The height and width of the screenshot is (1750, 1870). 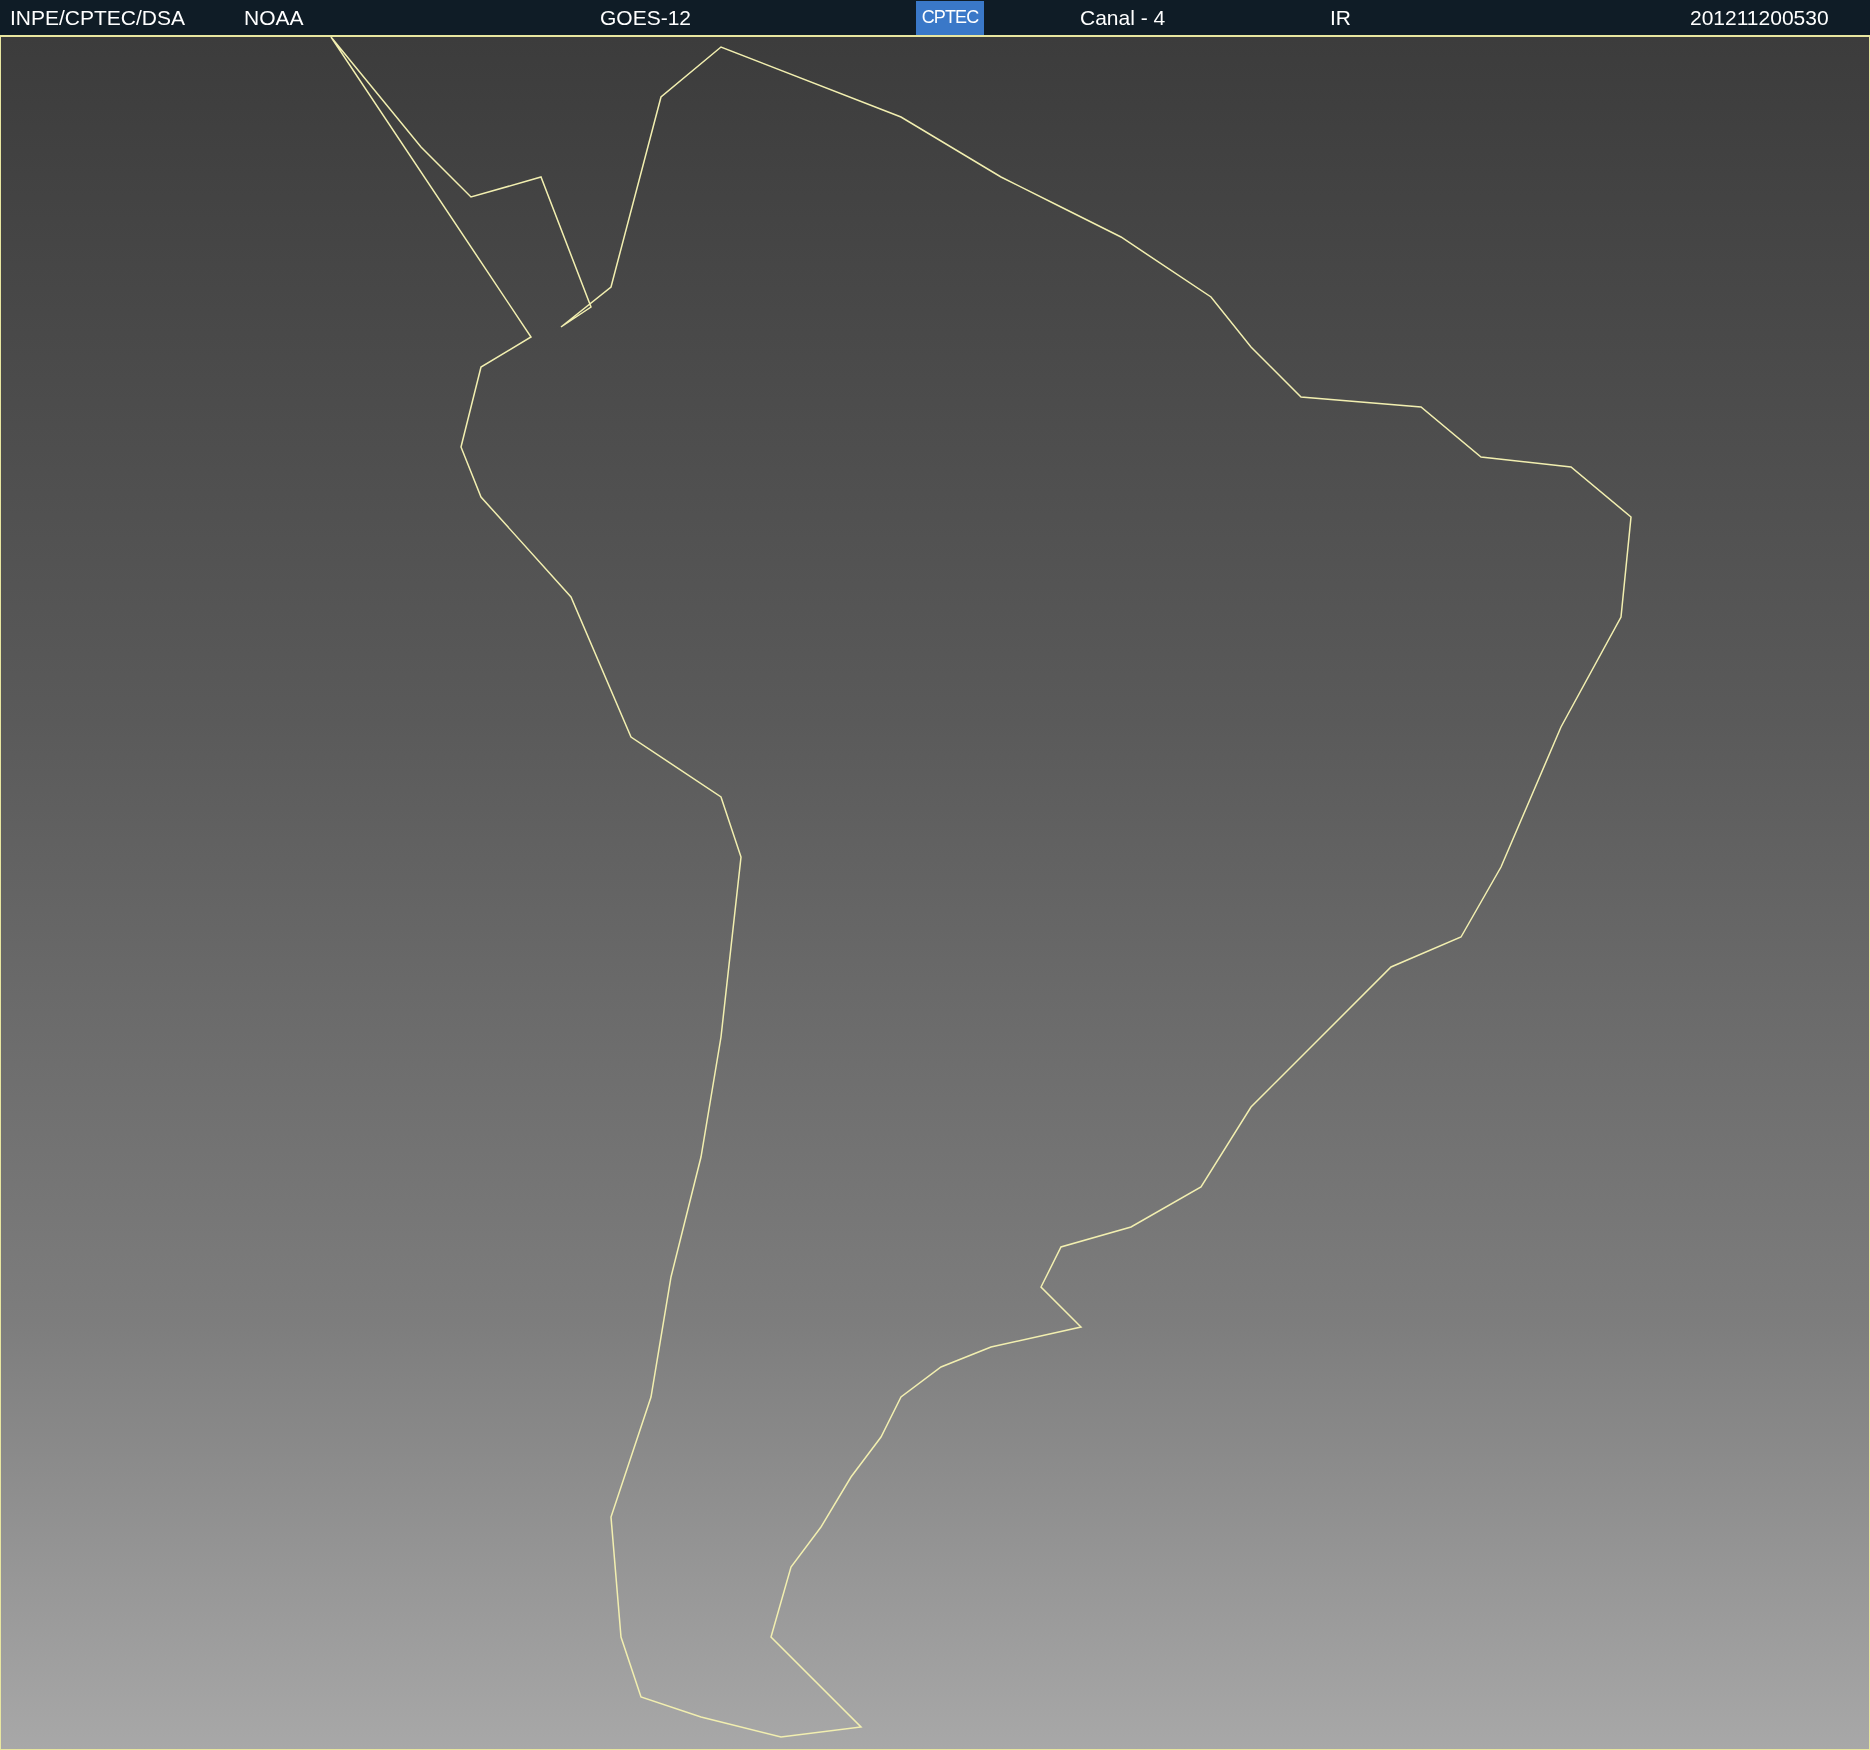 I want to click on satellite-label: GOES-12, so click(x=646, y=17).